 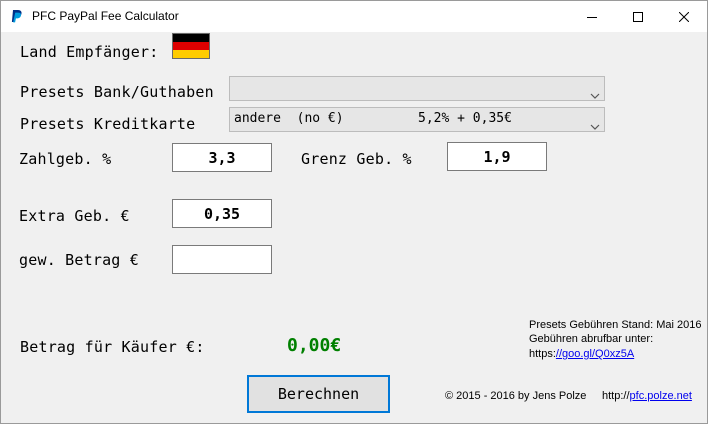 I want to click on betrag-label: gew. Betrag €, so click(x=79, y=260).